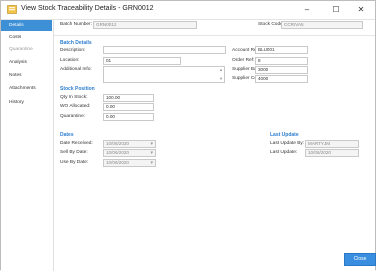 The height and width of the screenshot is (271, 376). Describe the element at coordinates (221, 69) in the screenshot. I see `scroll-up-icon: ▲` at that location.